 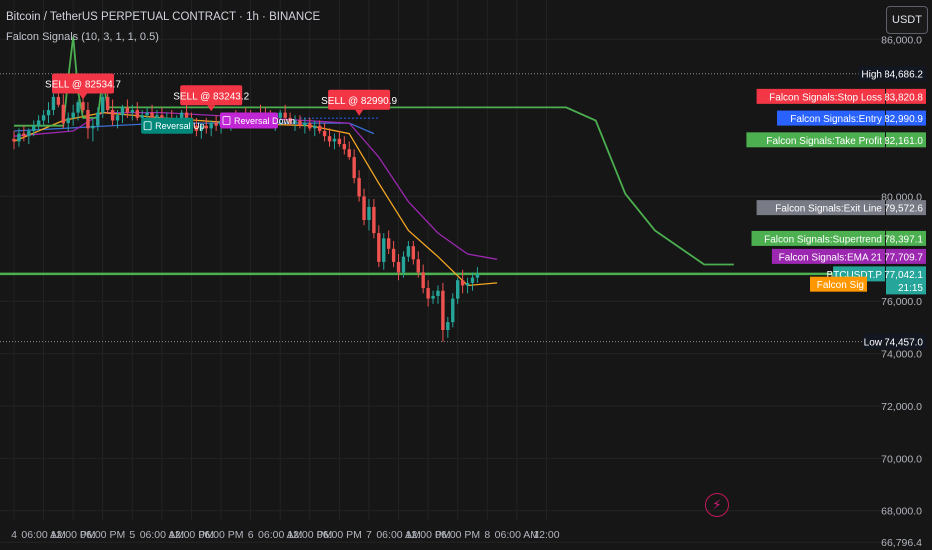 I want to click on bar-countdown: 21:15, so click(x=910, y=288).